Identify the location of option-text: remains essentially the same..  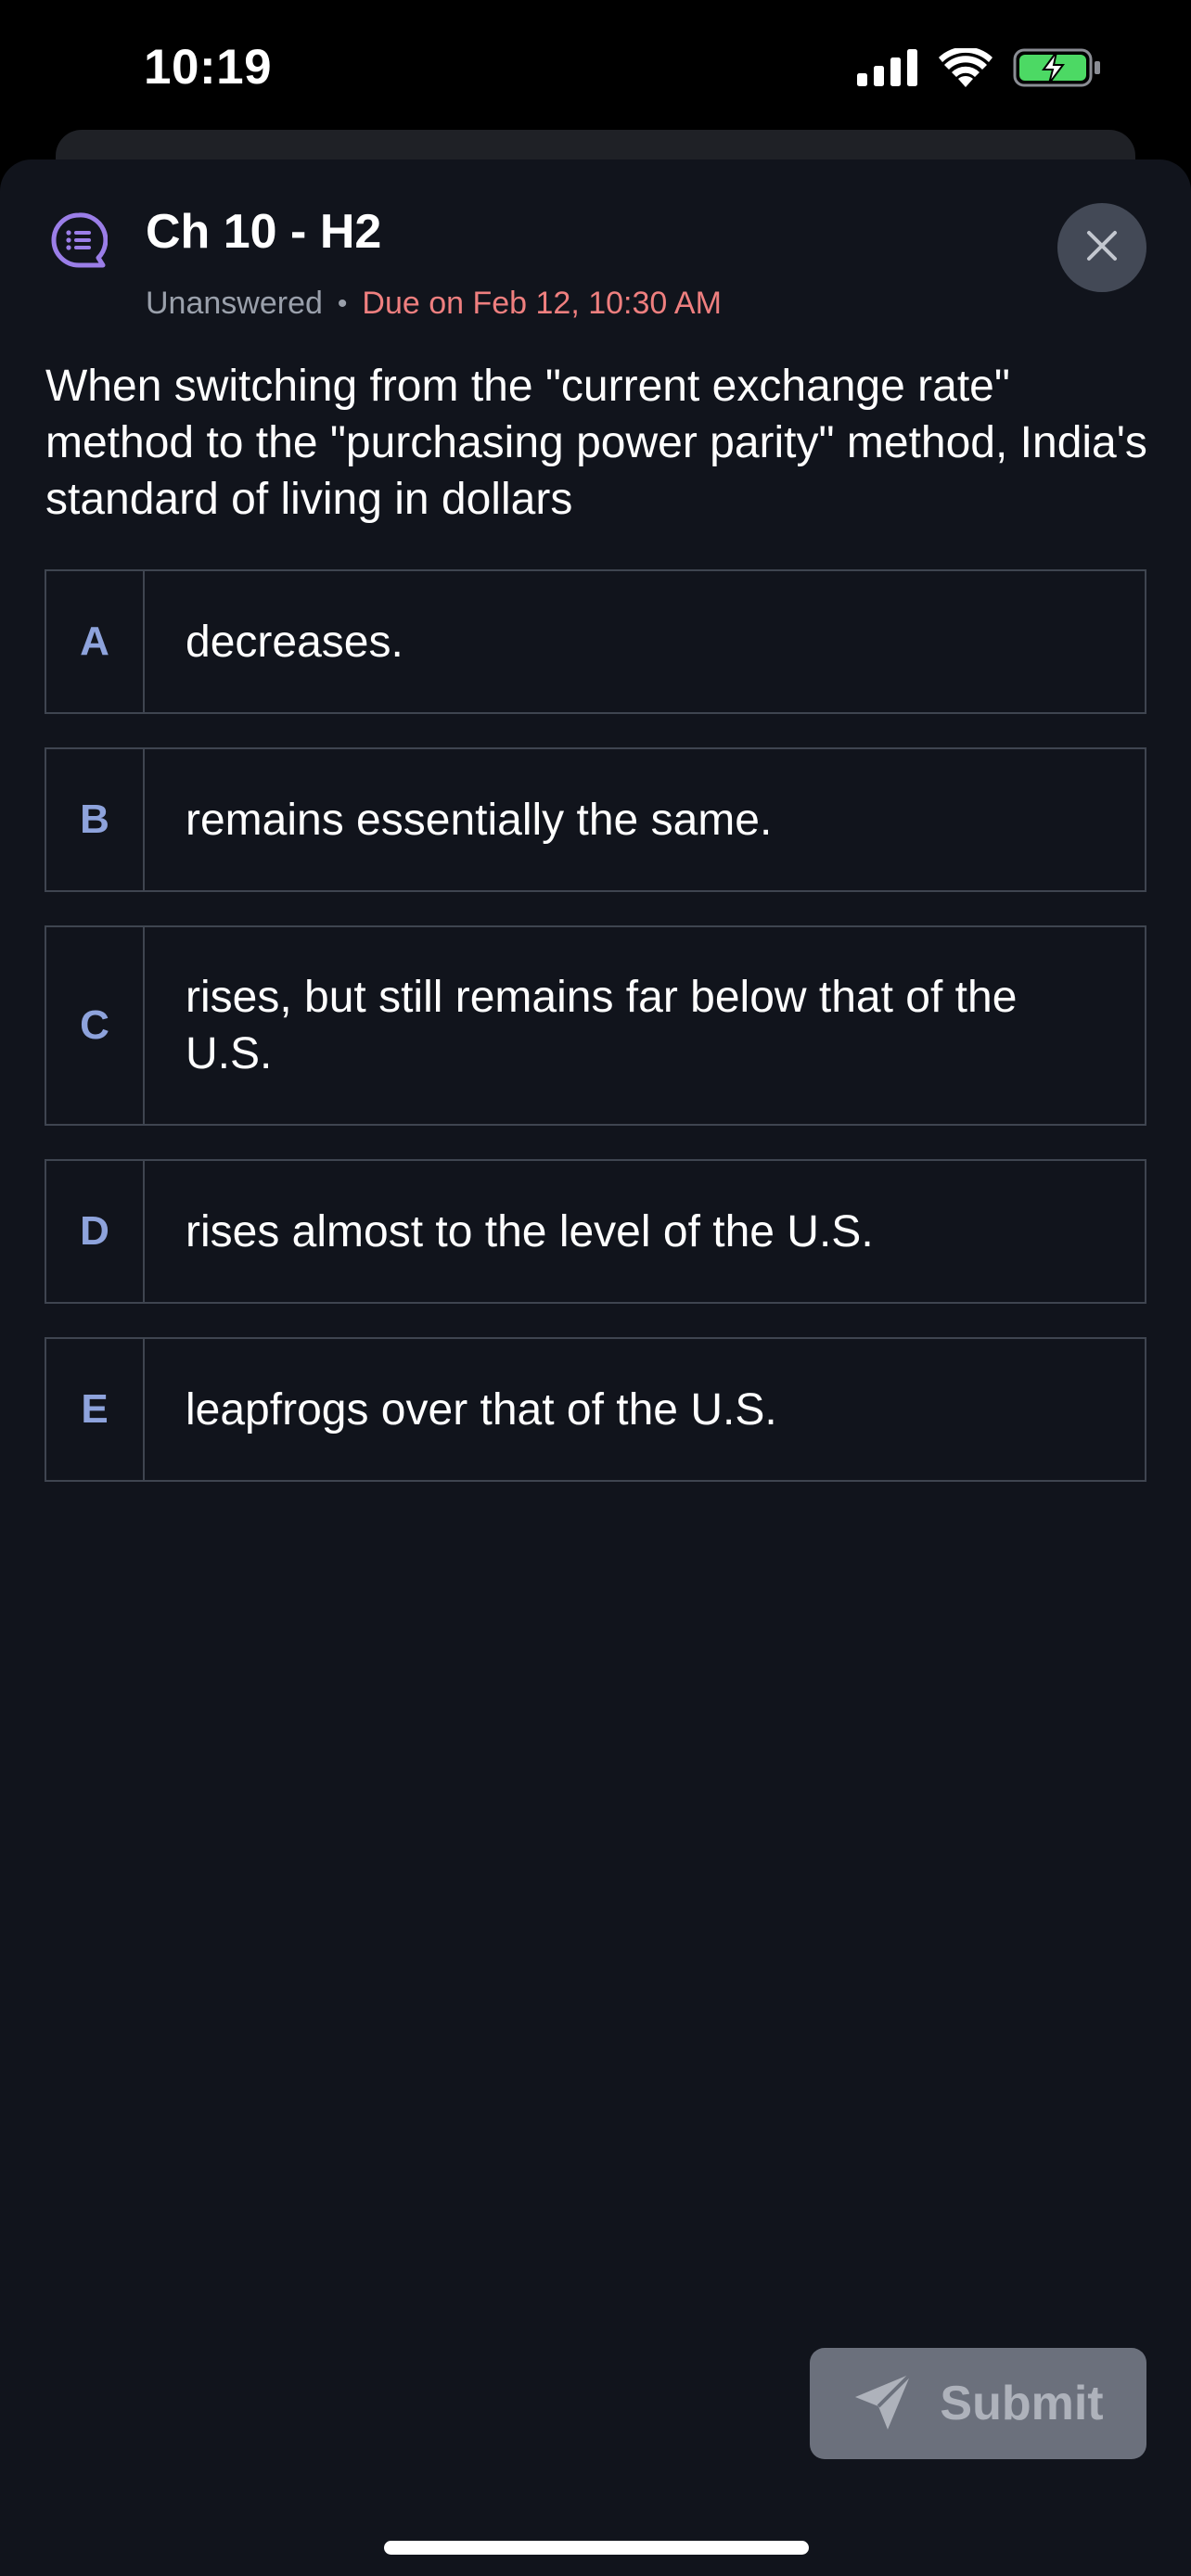
(479, 820).